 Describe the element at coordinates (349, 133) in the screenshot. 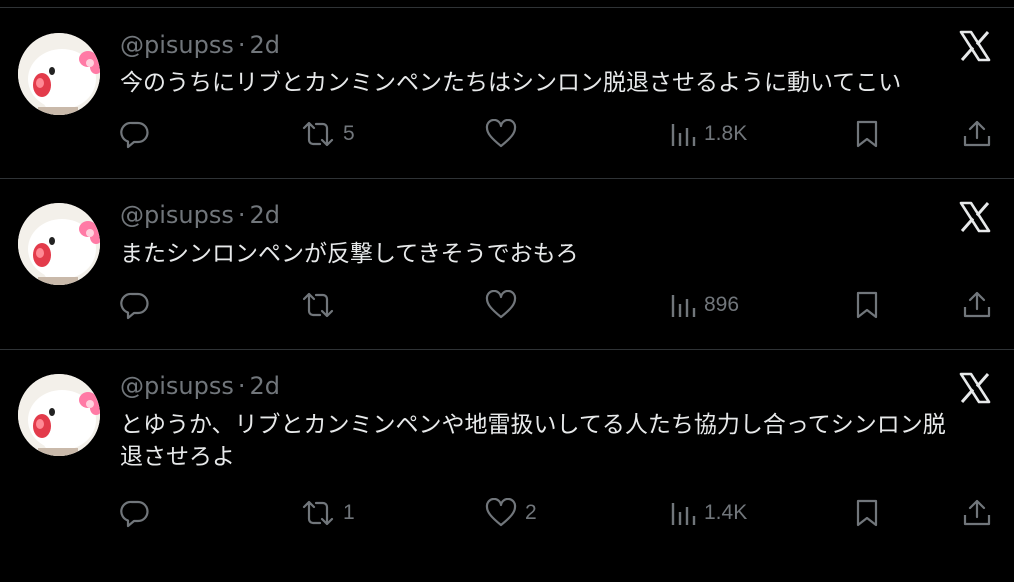

I see `repost-count: 5` at that location.